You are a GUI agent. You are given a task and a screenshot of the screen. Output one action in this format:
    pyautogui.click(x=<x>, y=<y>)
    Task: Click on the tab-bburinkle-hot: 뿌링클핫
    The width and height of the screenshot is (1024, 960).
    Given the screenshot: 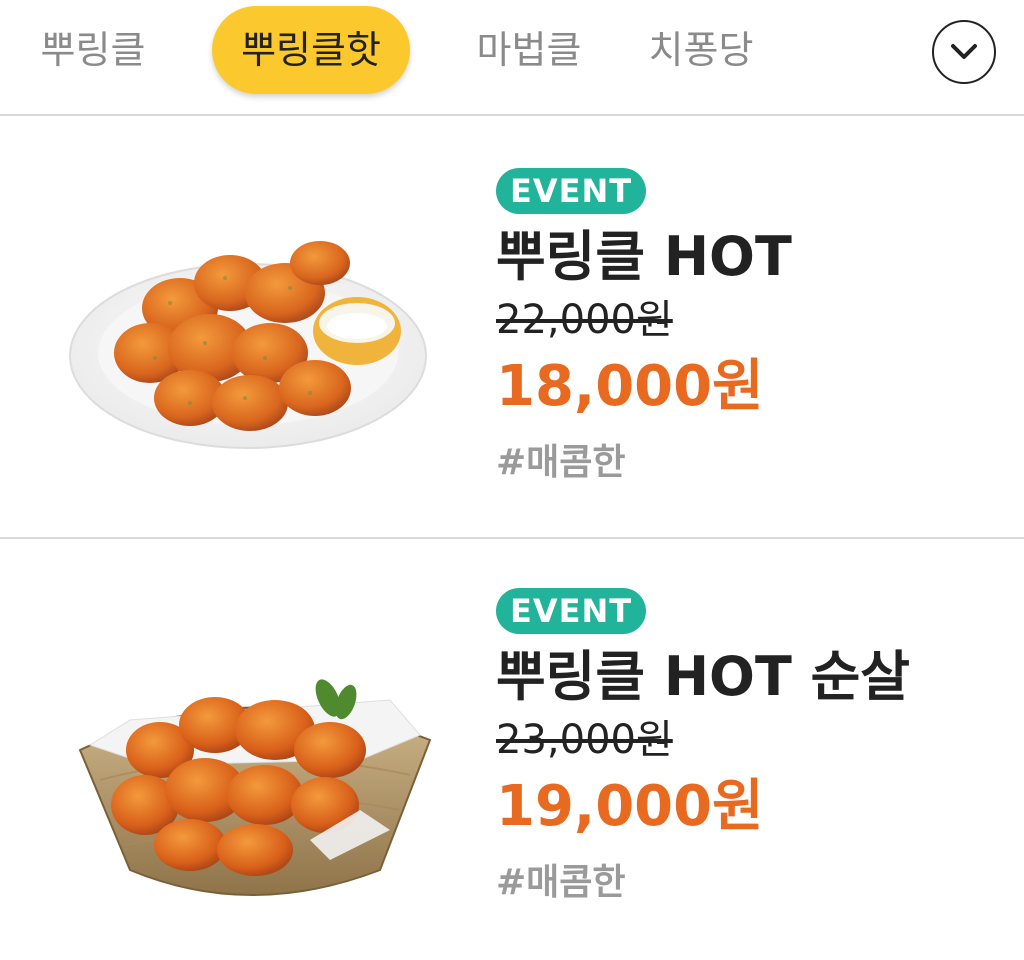 What is the action you would take?
    pyautogui.click(x=311, y=50)
    